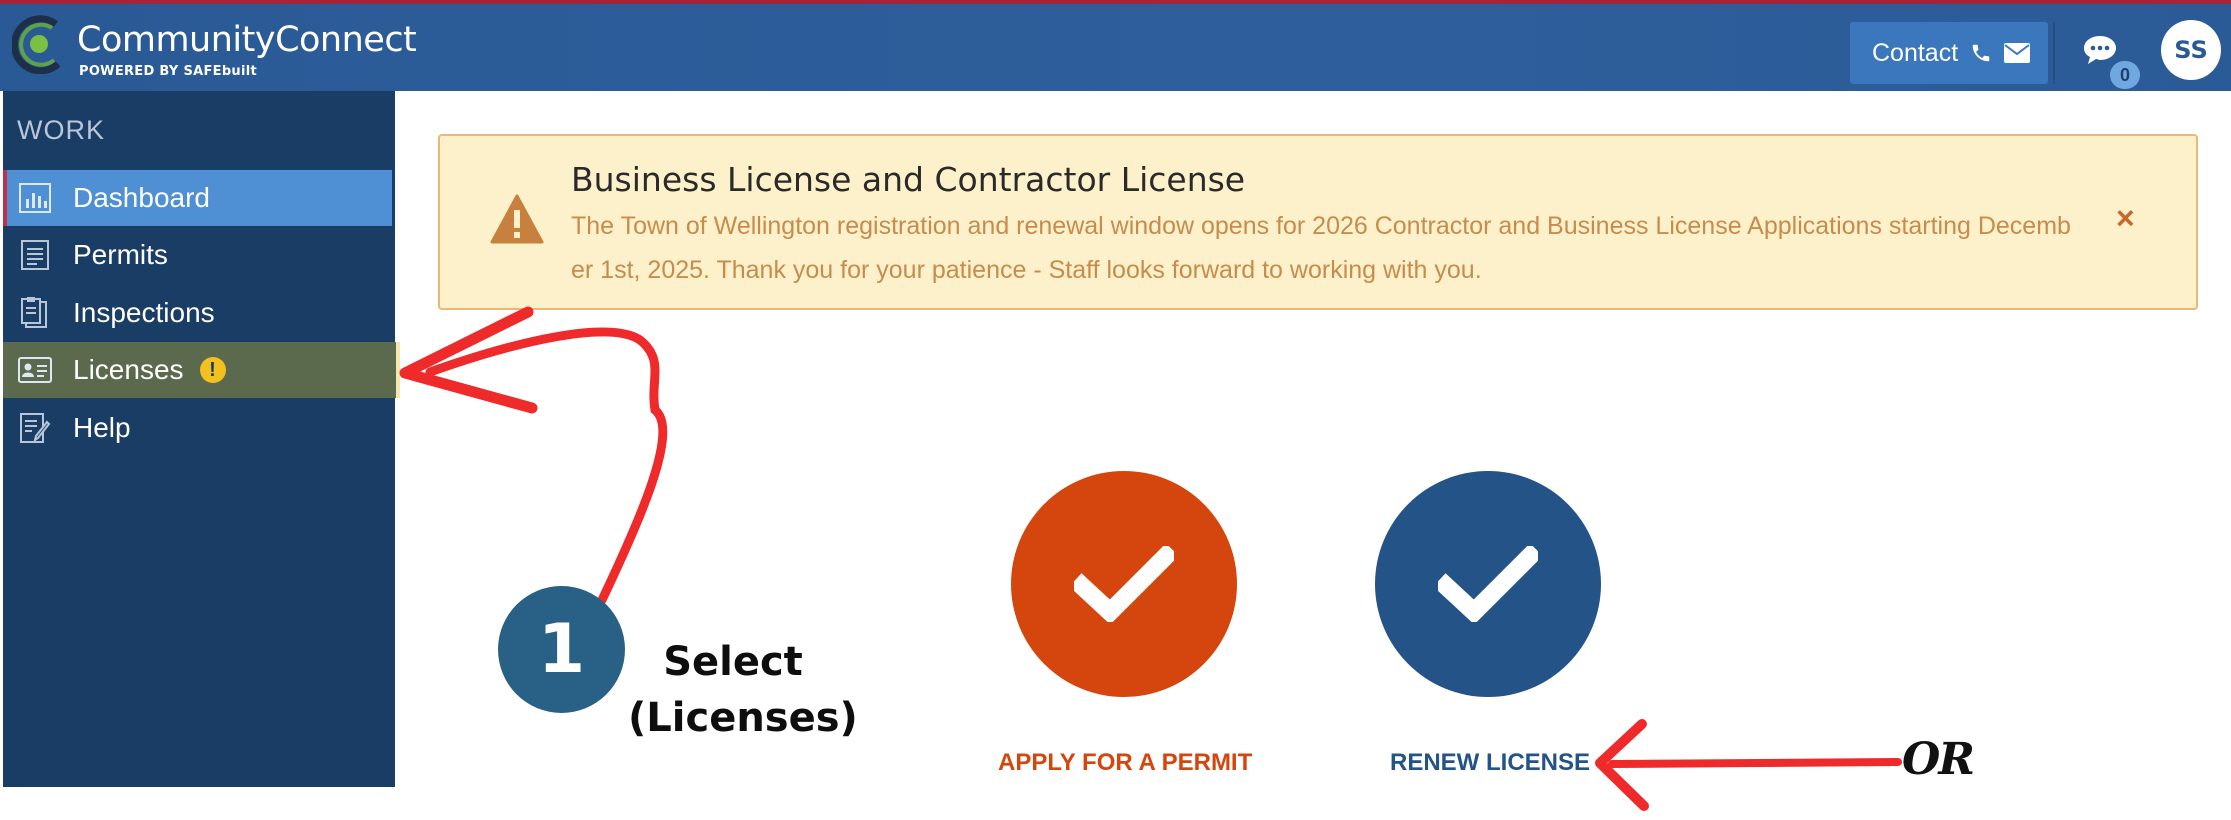  I want to click on straight-arrow-to-renew, so click(1755, 763).